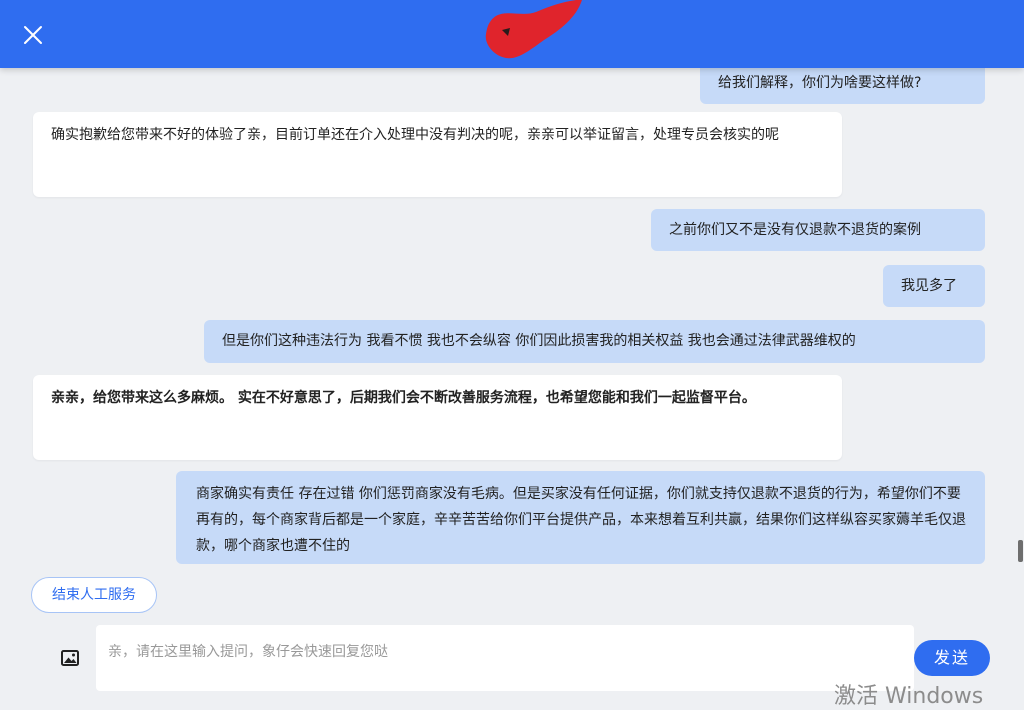 The image size is (1024, 710). What do you see at coordinates (248, 652) in the screenshot?
I see `input-placeholder: 亲，请在这里输入提问，象仔会快速回复您哒` at bounding box center [248, 652].